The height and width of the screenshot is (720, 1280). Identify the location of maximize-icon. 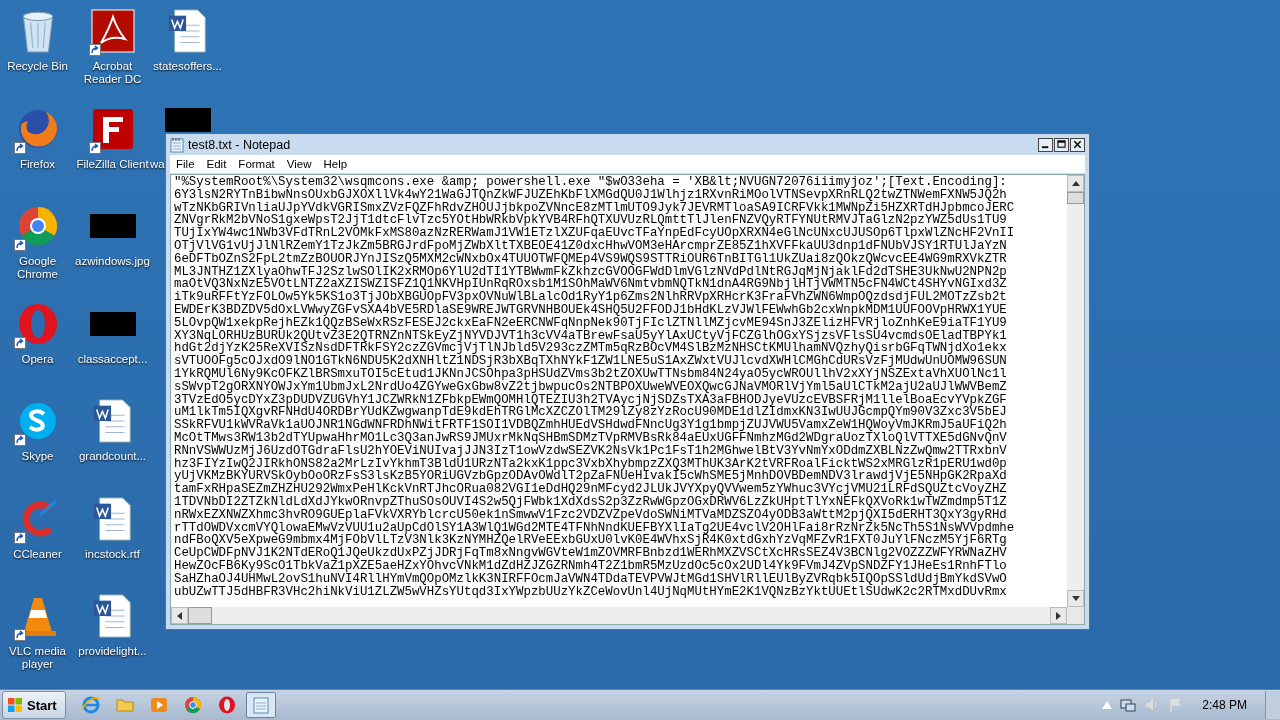
(1061, 144).